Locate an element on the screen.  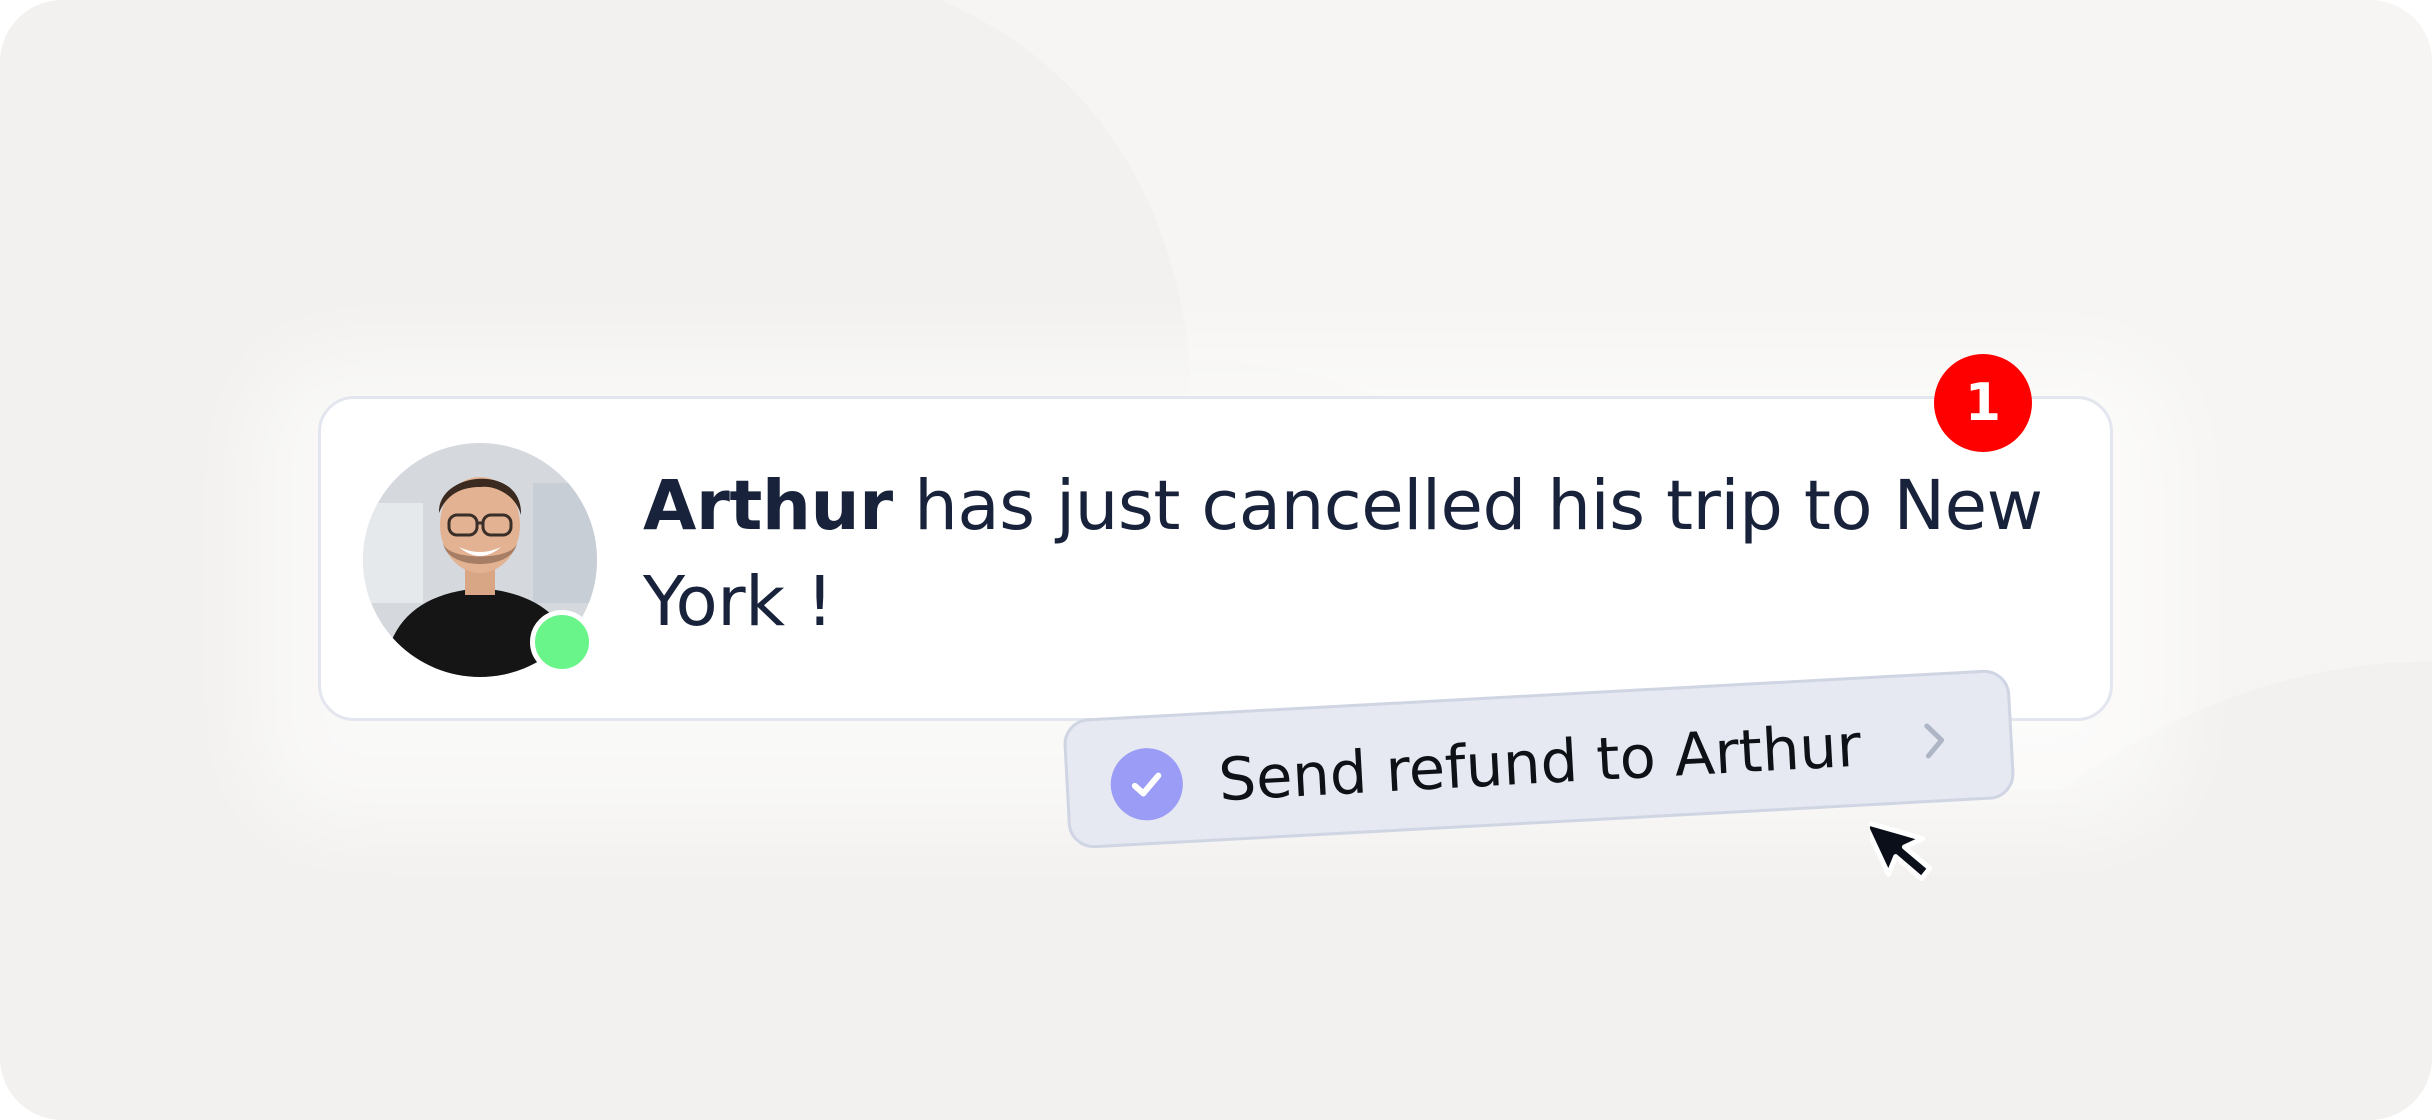
user-name: Arthur is located at coordinates (768, 506).